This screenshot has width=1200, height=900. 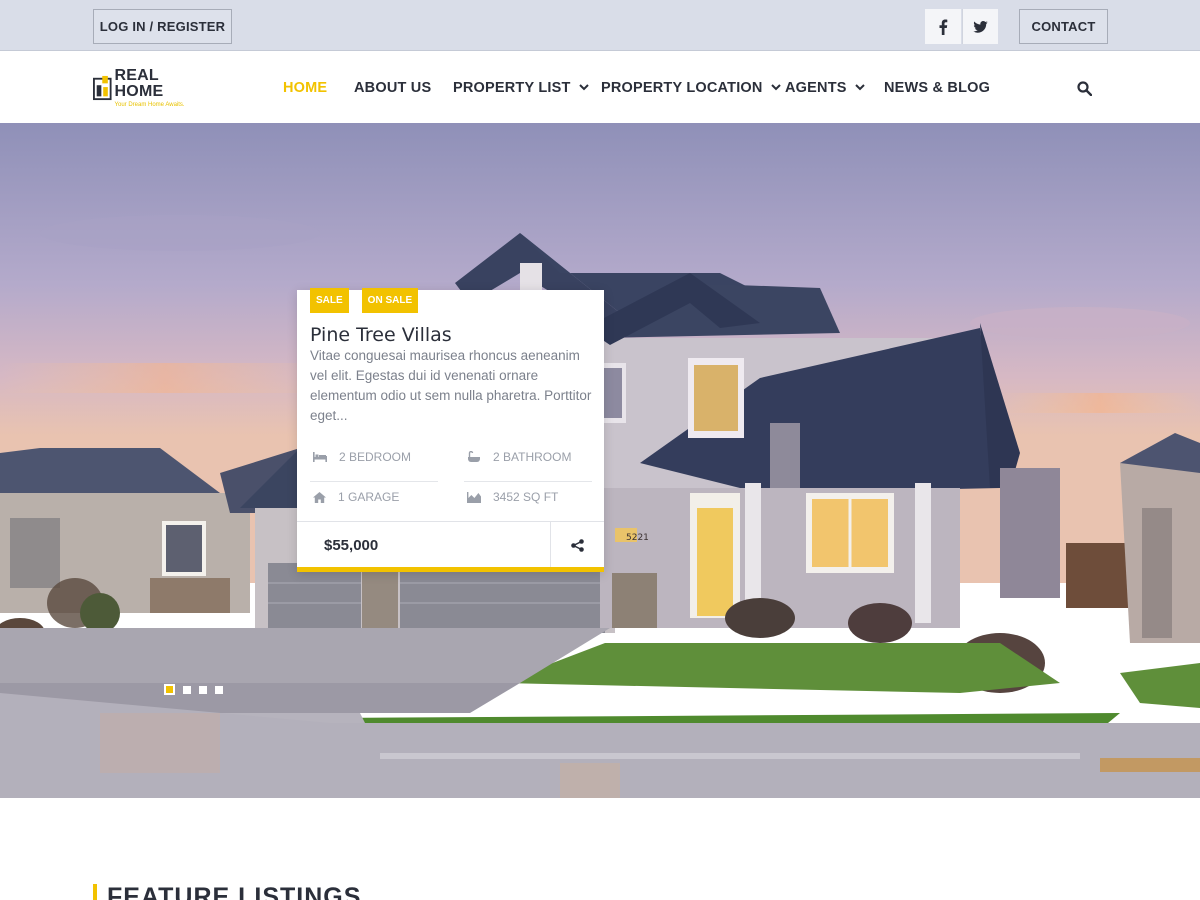 I want to click on logo-mark-icon, so click(x=102, y=88).